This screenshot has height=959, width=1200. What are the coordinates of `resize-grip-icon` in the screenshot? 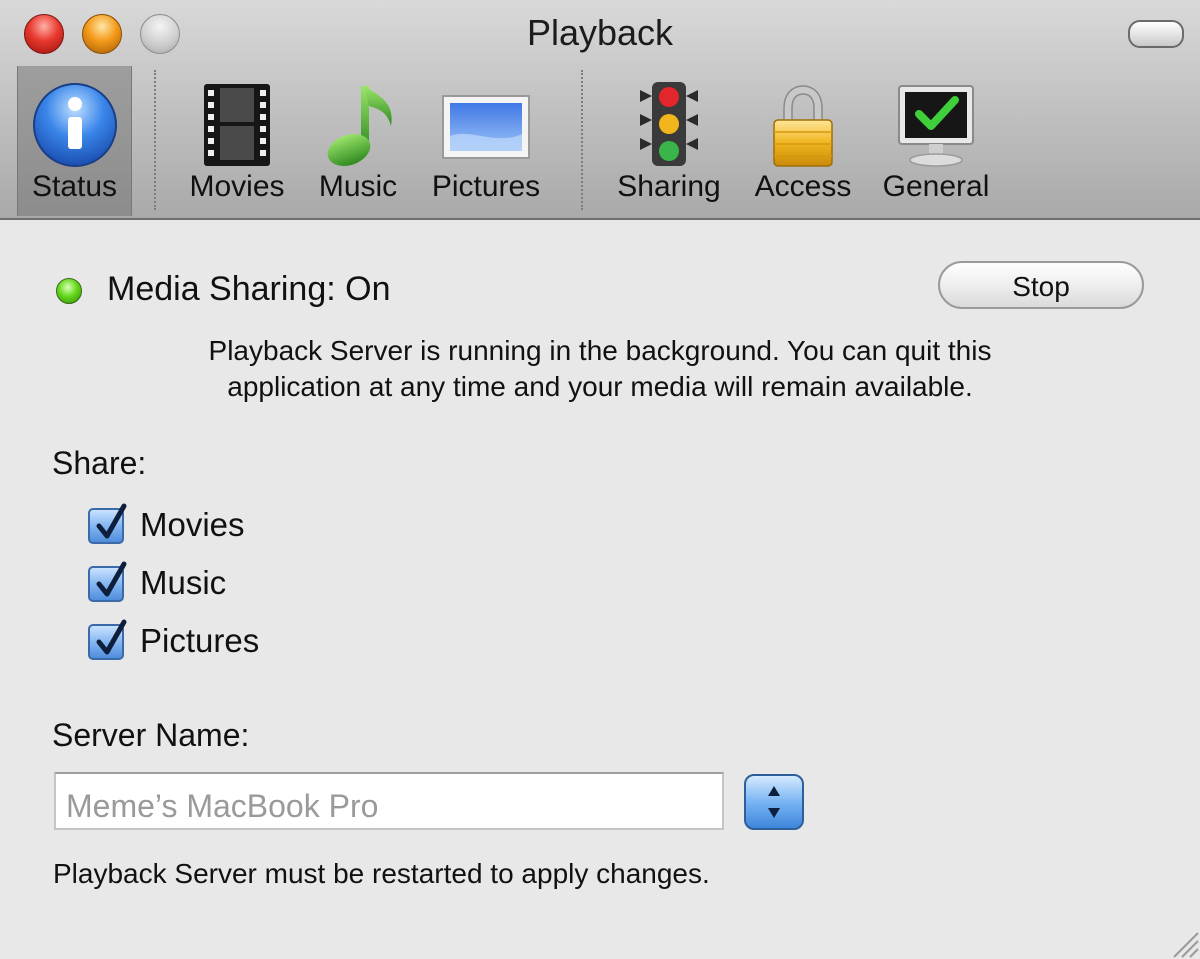 It's located at (1180, 939).